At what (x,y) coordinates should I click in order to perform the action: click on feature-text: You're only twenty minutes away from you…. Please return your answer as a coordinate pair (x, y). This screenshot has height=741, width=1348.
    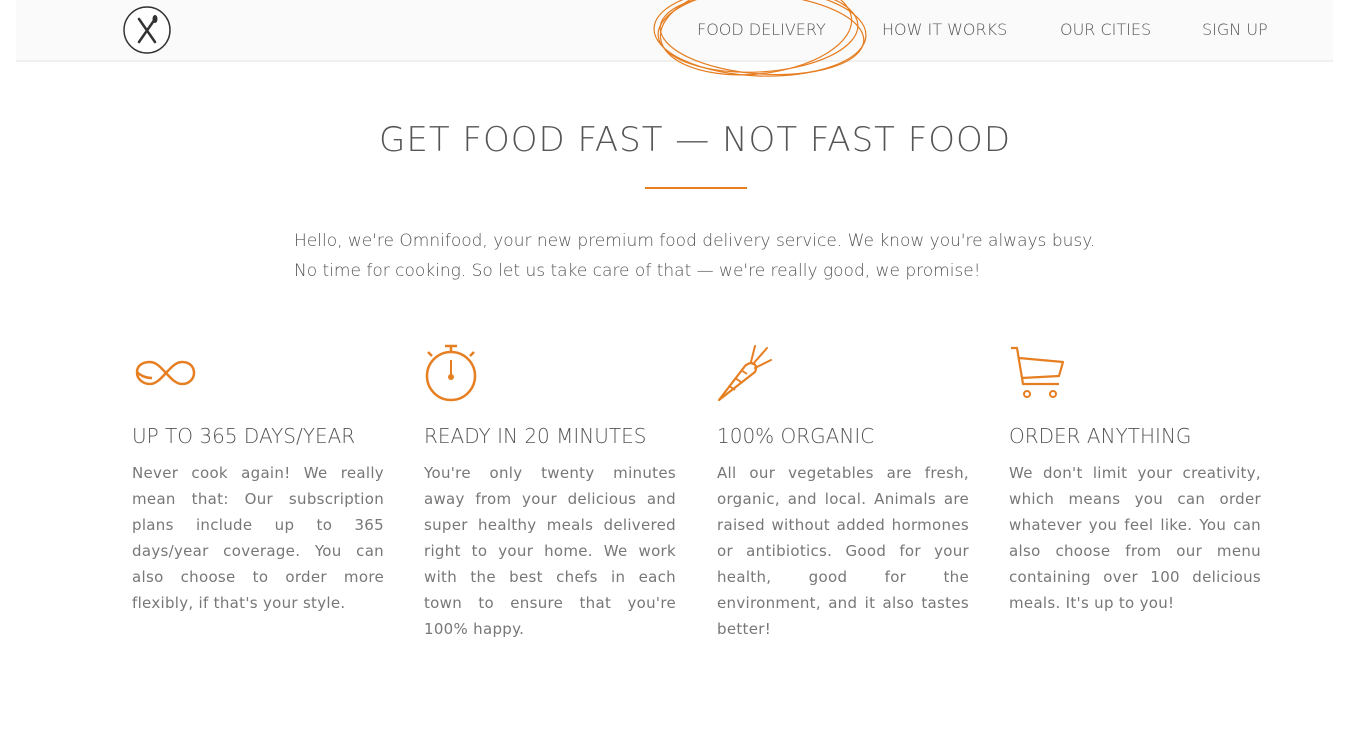
    Looking at the image, I should click on (550, 551).